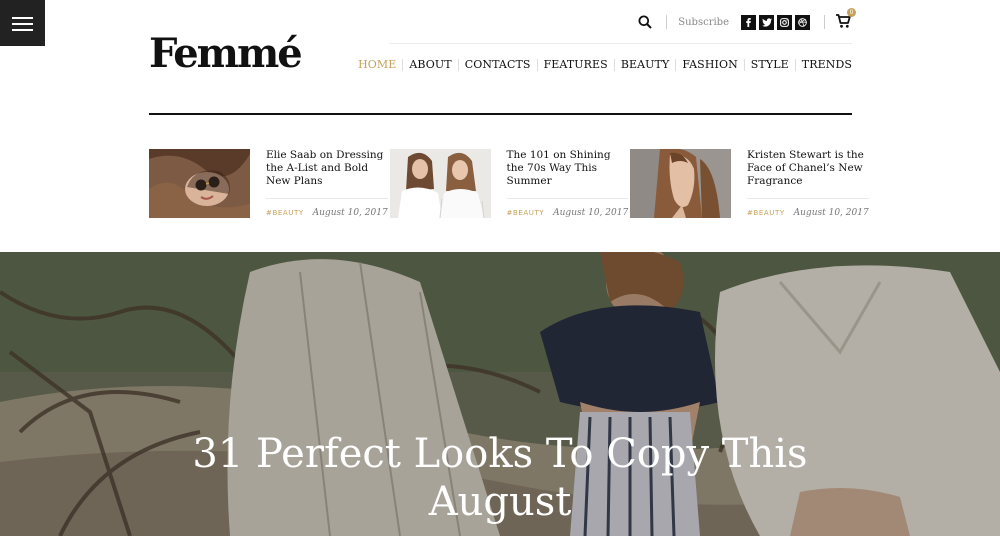 The image size is (1000, 536). I want to click on subscribe-link: Subscribe, so click(703, 22).